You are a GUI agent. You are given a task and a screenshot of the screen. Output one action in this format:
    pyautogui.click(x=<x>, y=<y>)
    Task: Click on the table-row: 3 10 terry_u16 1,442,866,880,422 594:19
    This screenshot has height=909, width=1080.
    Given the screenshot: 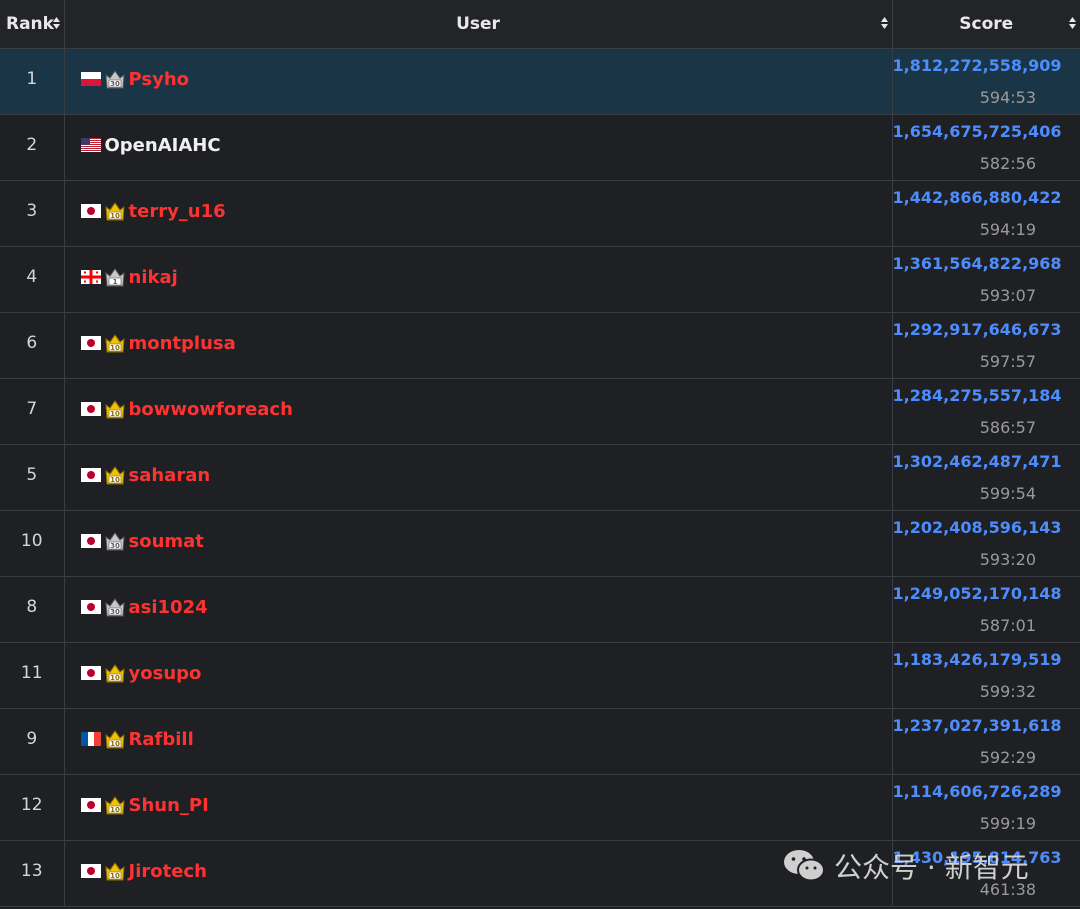 What is the action you would take?
    pyautogui.click(x=540, y=213)
    